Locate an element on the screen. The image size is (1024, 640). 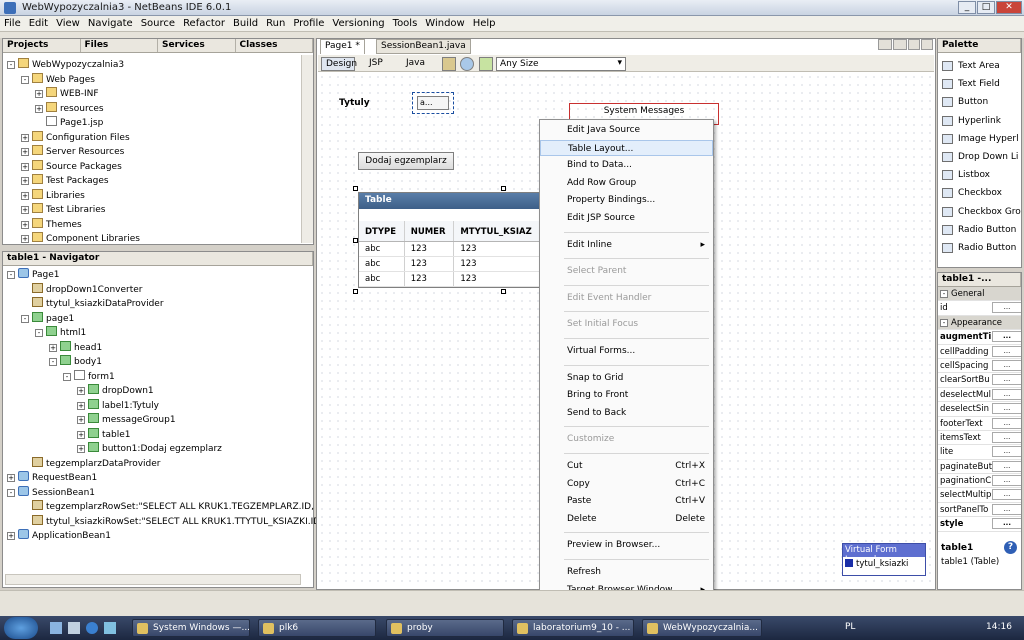
menu-view: View is located at coordinates (68, 23).